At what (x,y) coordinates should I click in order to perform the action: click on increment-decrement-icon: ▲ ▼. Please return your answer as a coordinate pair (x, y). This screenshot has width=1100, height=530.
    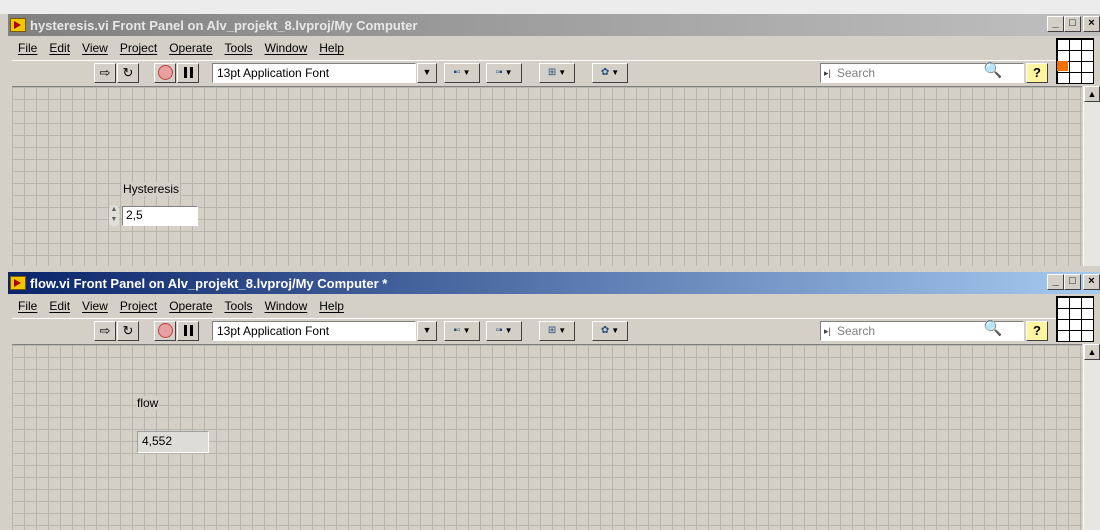
    Looking at the image, I should click on (114, 216).